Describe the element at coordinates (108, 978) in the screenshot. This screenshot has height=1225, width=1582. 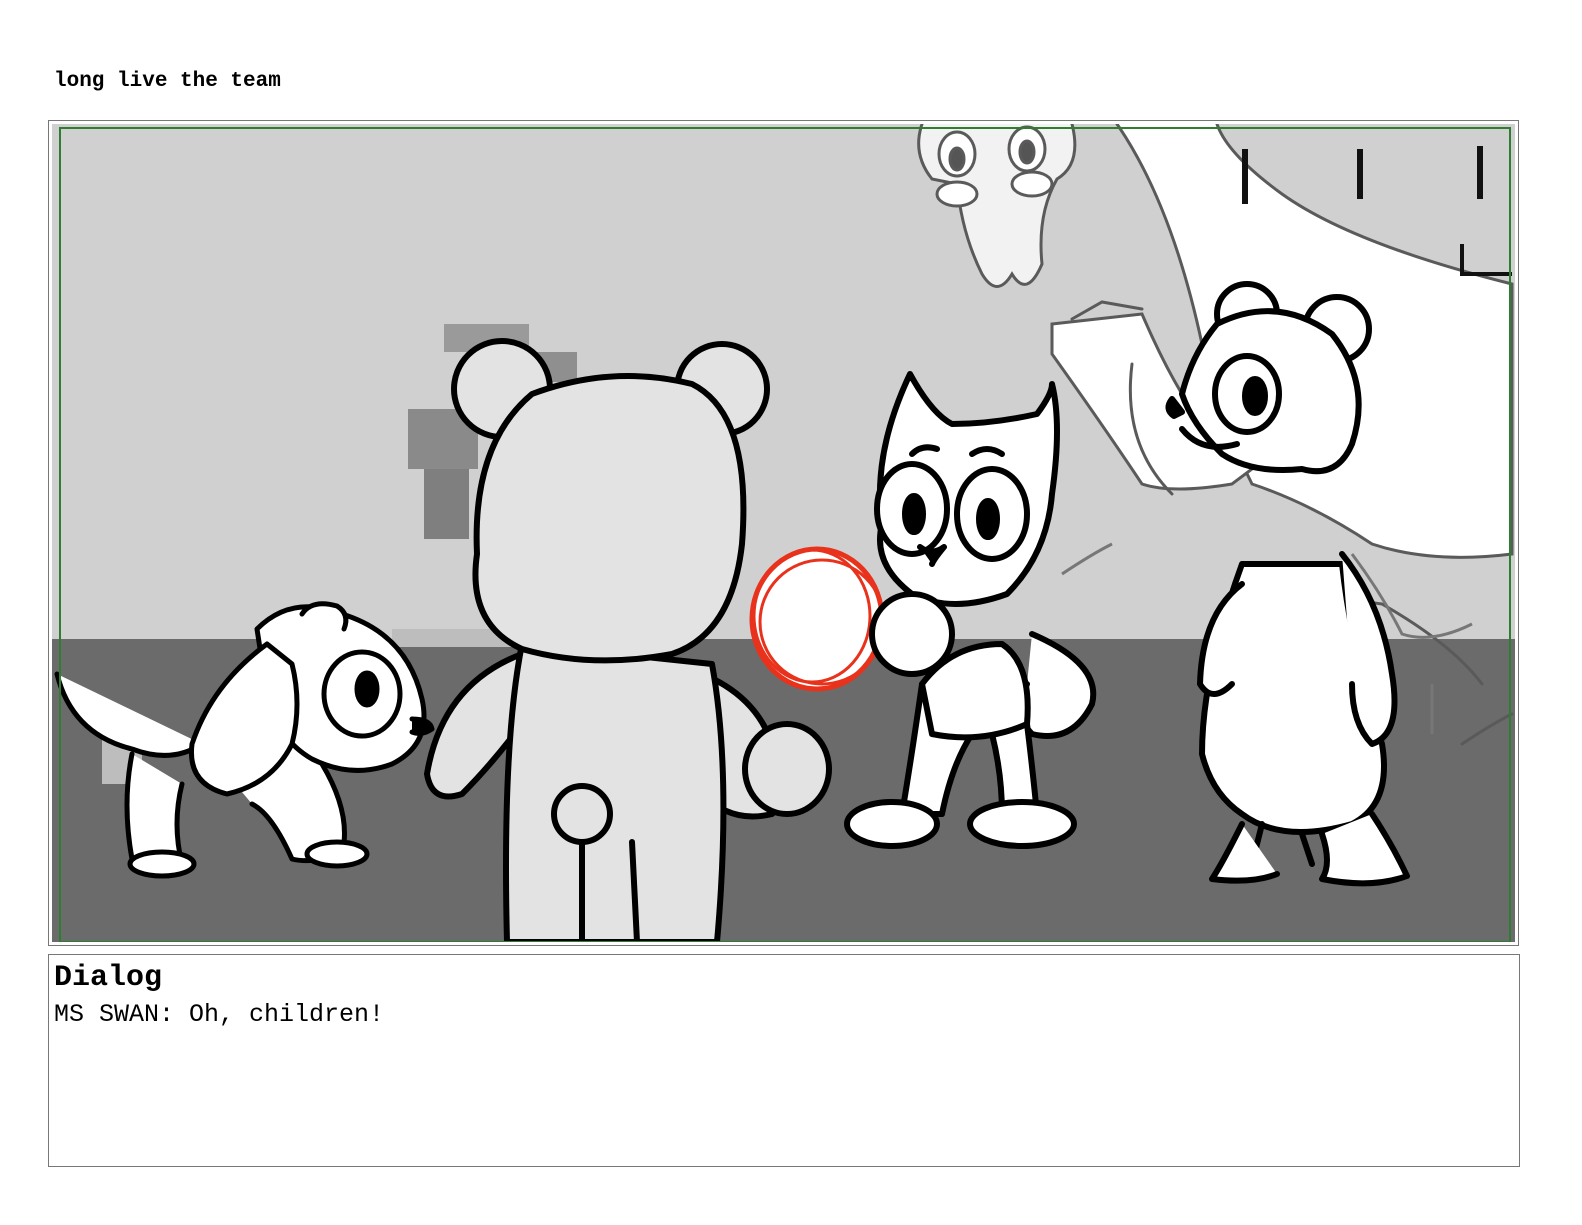
I see `dialog-heading: Dialog` at that location.